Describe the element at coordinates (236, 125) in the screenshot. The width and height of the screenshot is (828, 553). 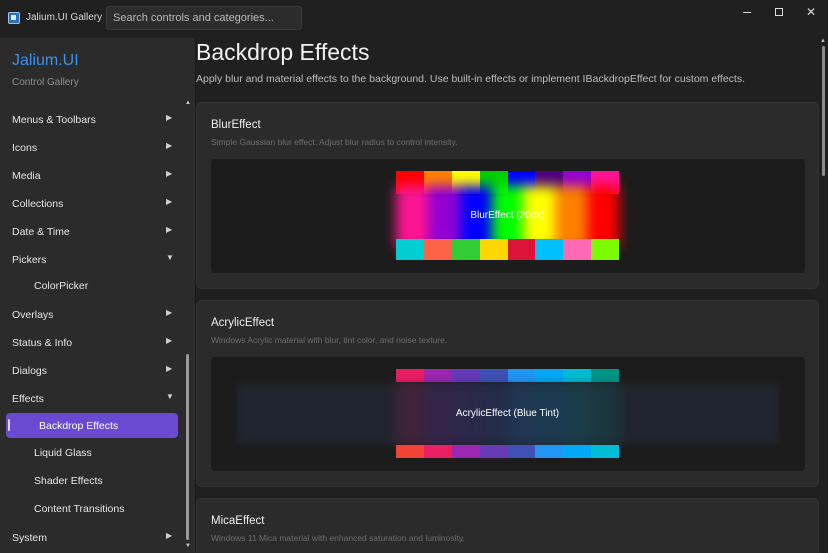
I see `card-title: BlurEffect` at that location.